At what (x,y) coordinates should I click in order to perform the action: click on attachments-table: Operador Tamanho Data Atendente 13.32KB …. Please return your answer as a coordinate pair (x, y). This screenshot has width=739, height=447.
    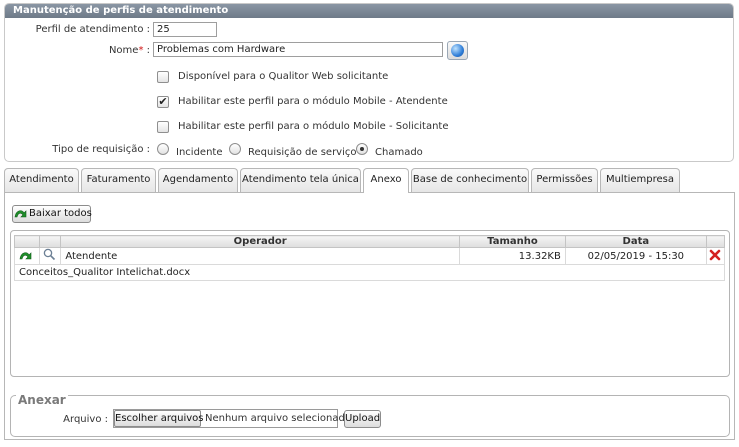
    Looking at the image, I should click on (369, 258).